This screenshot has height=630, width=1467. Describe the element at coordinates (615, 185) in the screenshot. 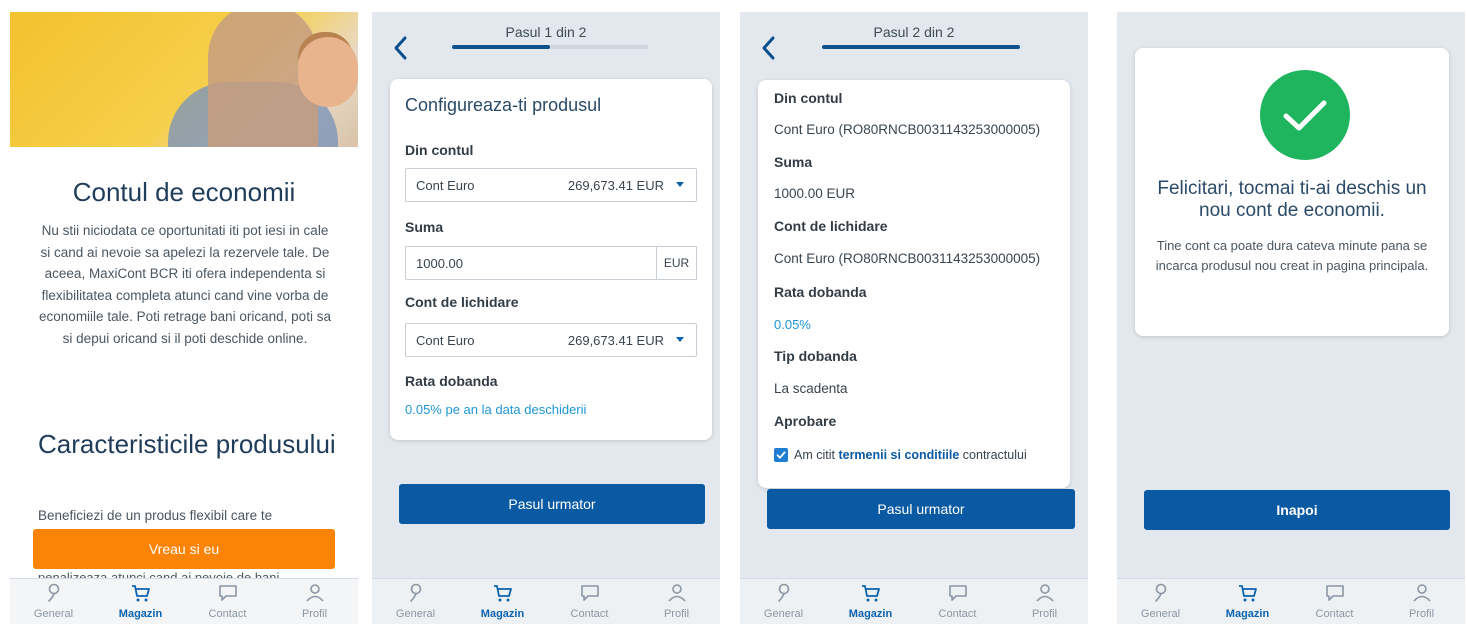

I see `from-account-amount: 269,673.41 EUR` at that location.